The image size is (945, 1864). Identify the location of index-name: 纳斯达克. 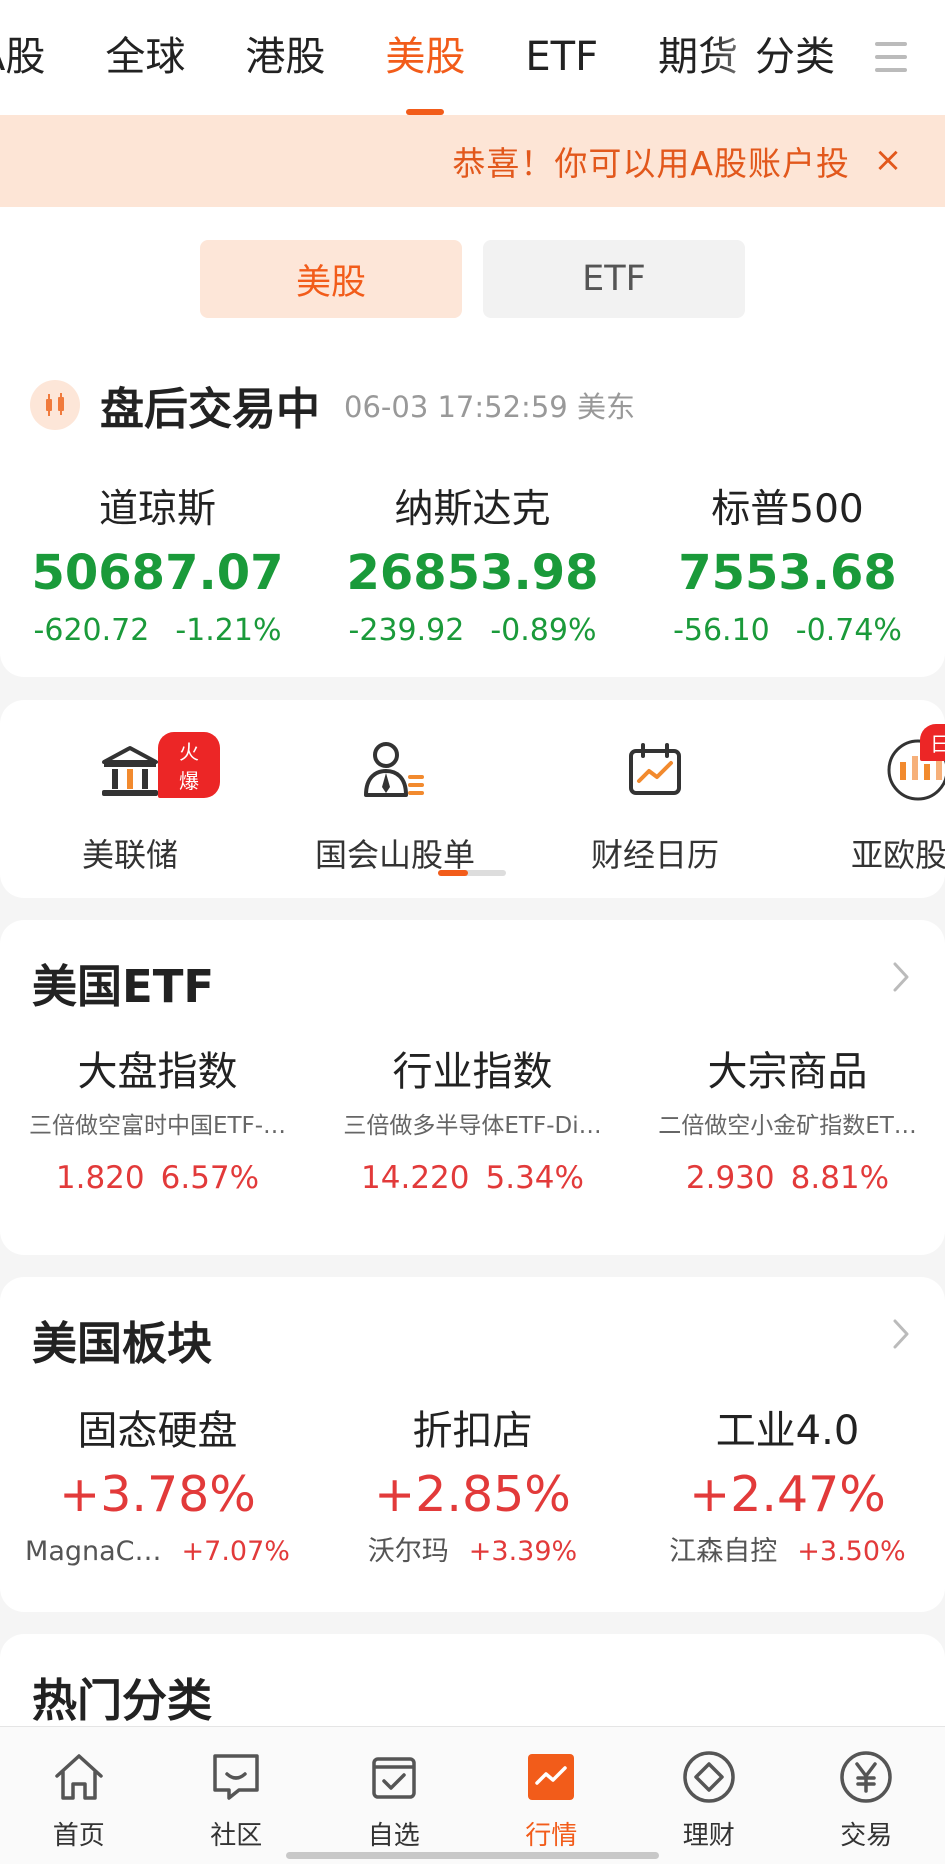
(472, 509).